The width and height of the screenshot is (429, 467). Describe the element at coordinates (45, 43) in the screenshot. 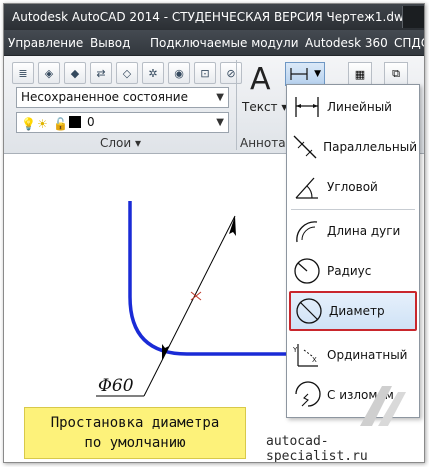

I see `menu-item-manage: Управление` at that location.